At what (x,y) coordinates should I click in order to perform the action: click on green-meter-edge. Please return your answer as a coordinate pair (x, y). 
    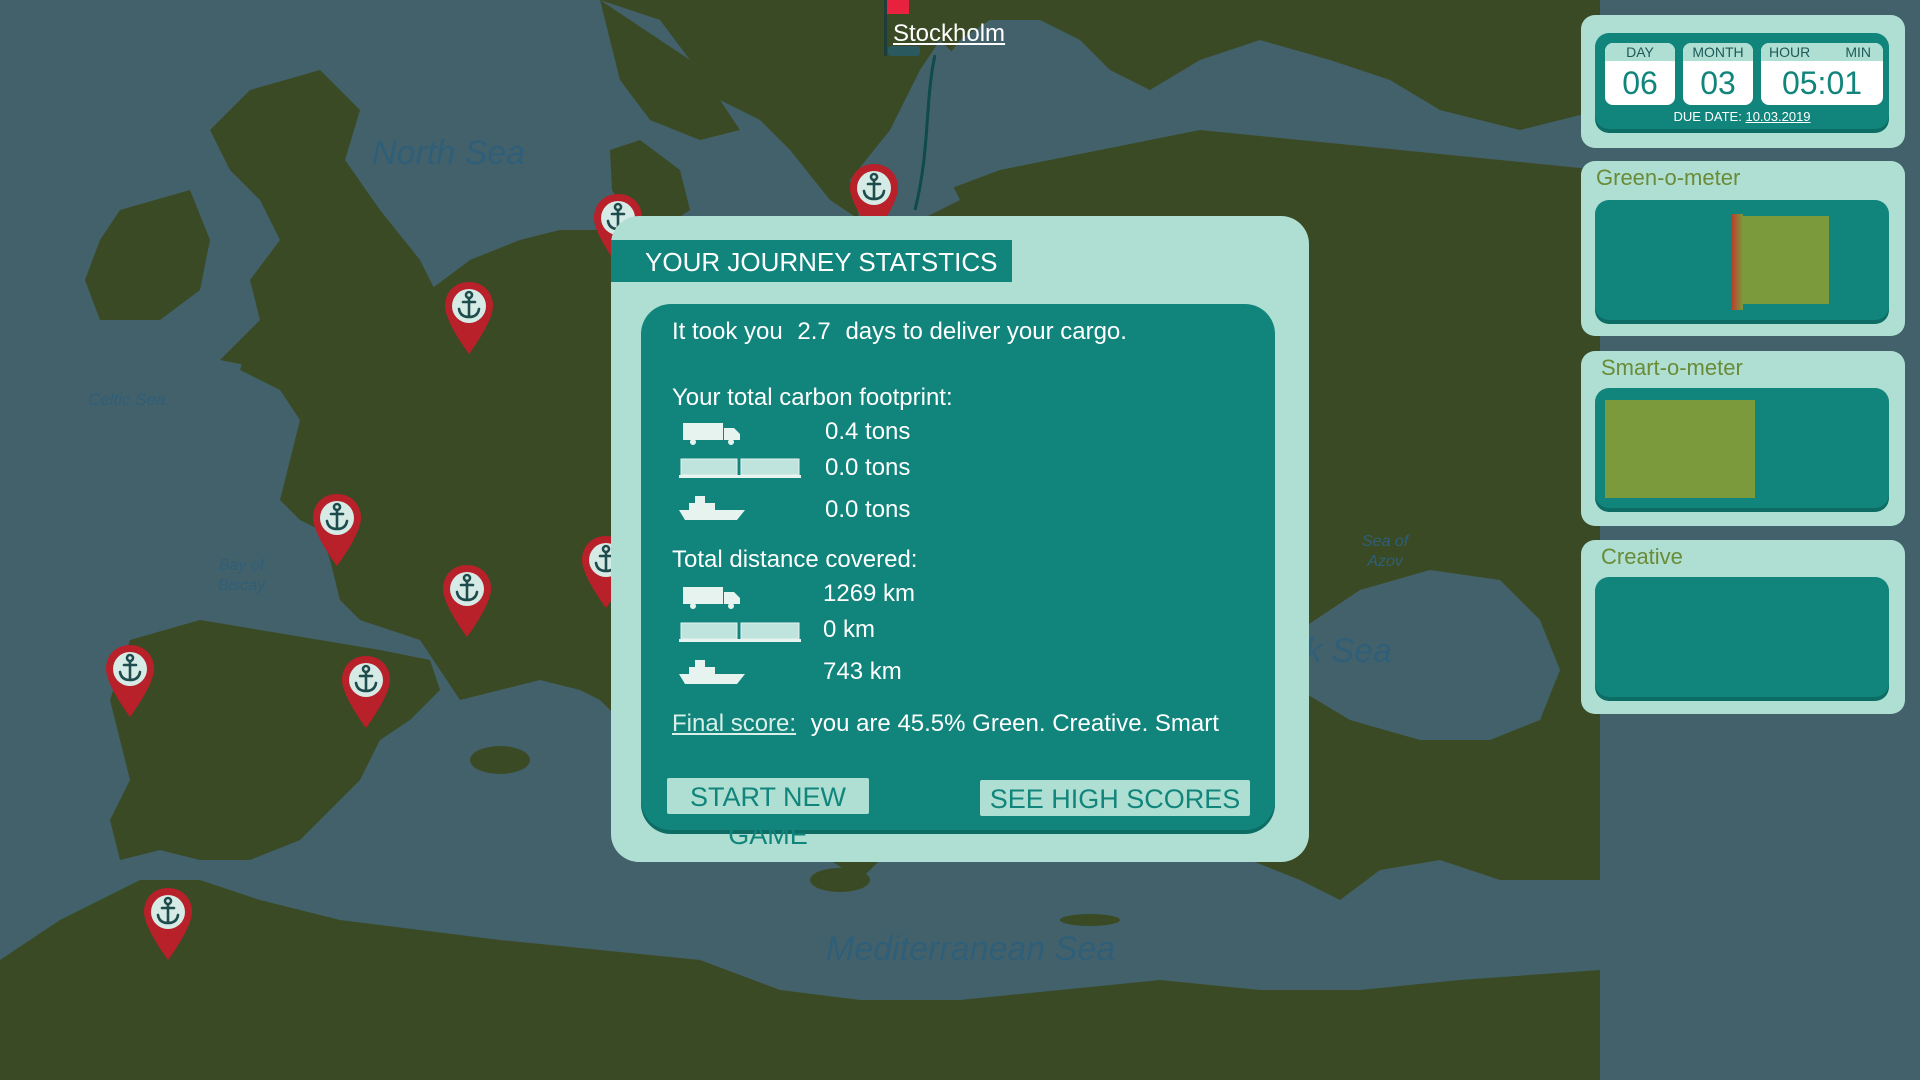
    Looking at the image, I should click on (1737, 262).